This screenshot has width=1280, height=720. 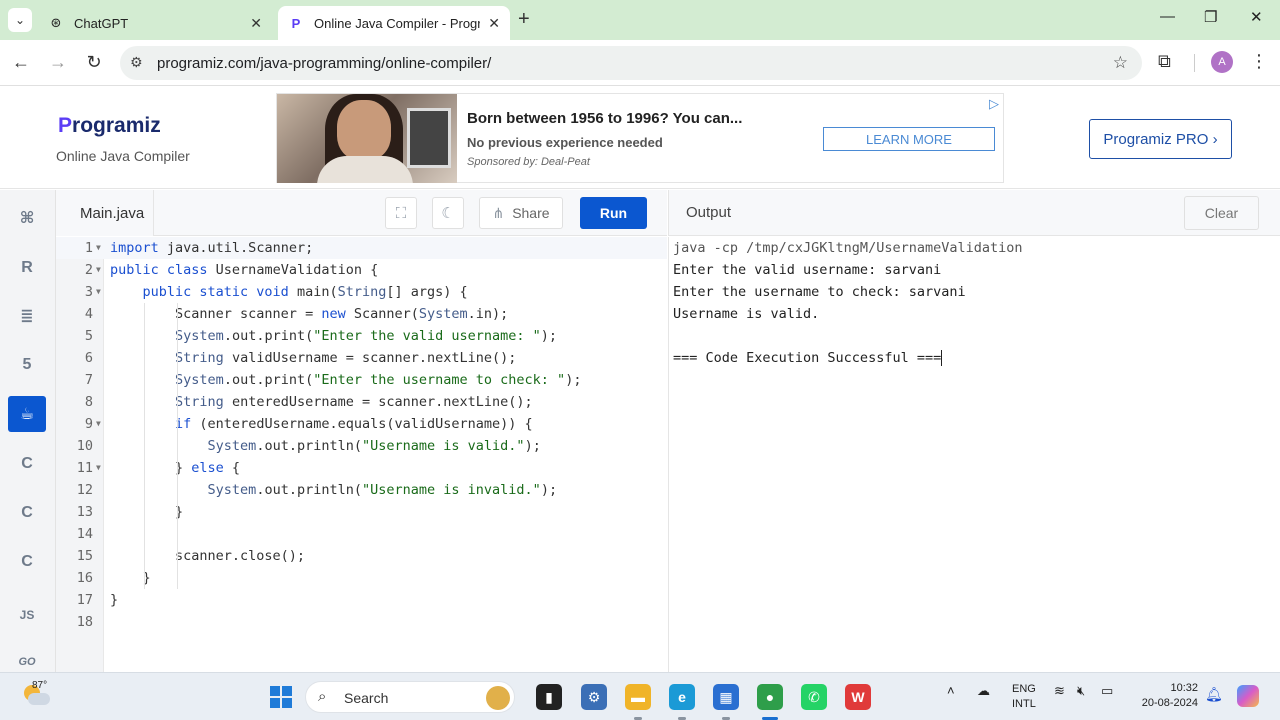 I want to click on database-icon: ≣, so click(x=27, y=316).